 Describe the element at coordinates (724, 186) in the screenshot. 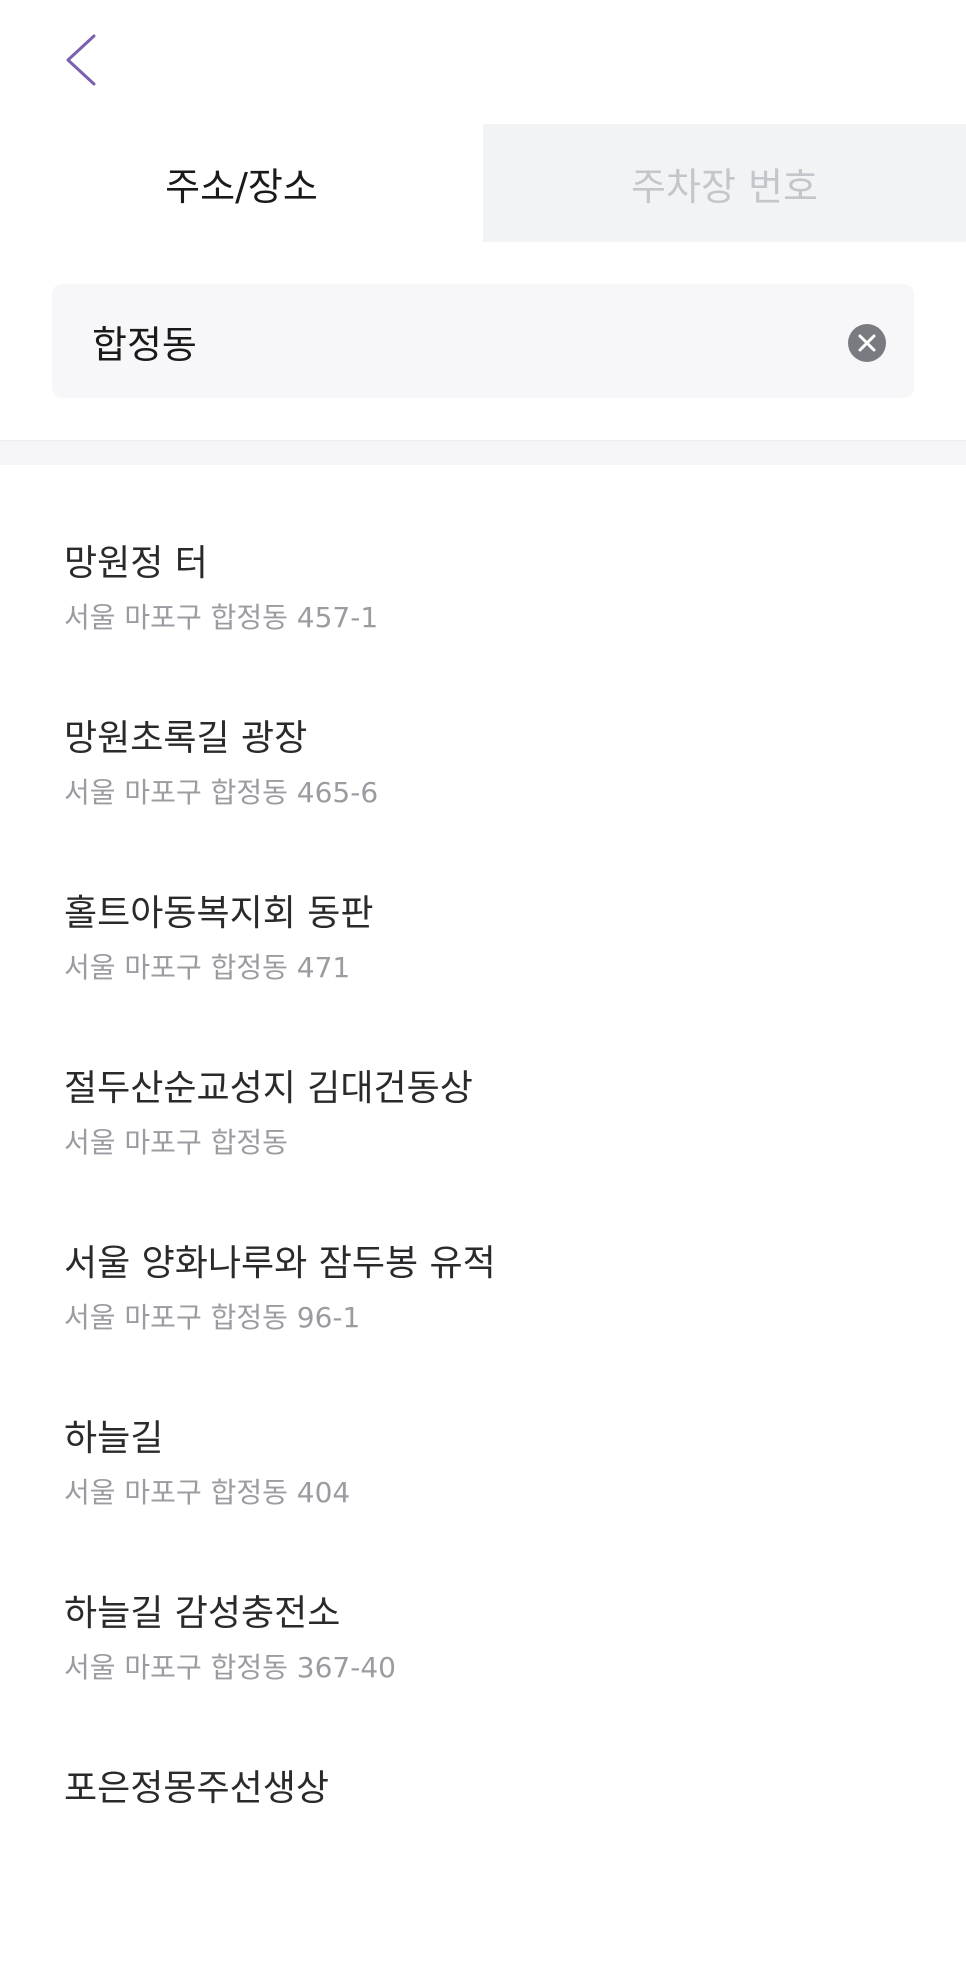

I see `tab-label: 주차장 번호` at that location.